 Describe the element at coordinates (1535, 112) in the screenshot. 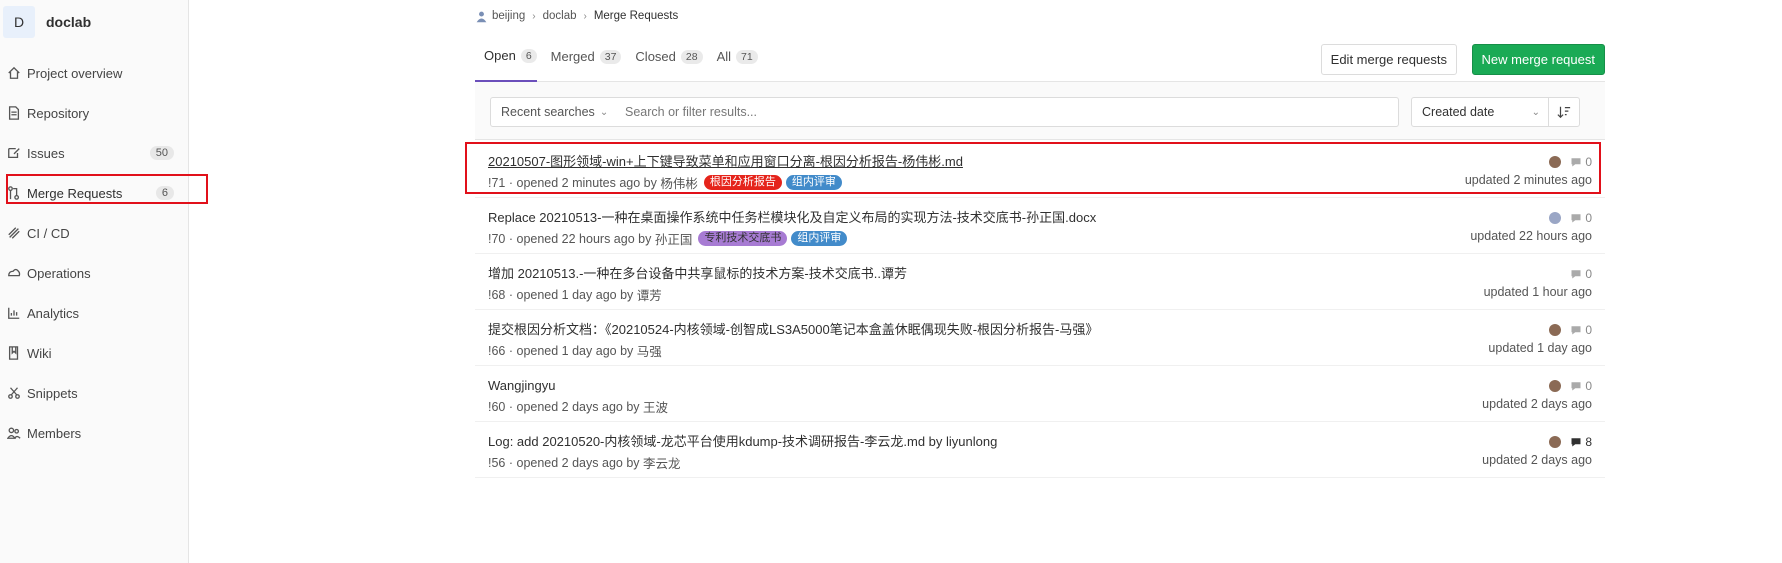

I see `chevron-down-icon: ⌄` at that location.